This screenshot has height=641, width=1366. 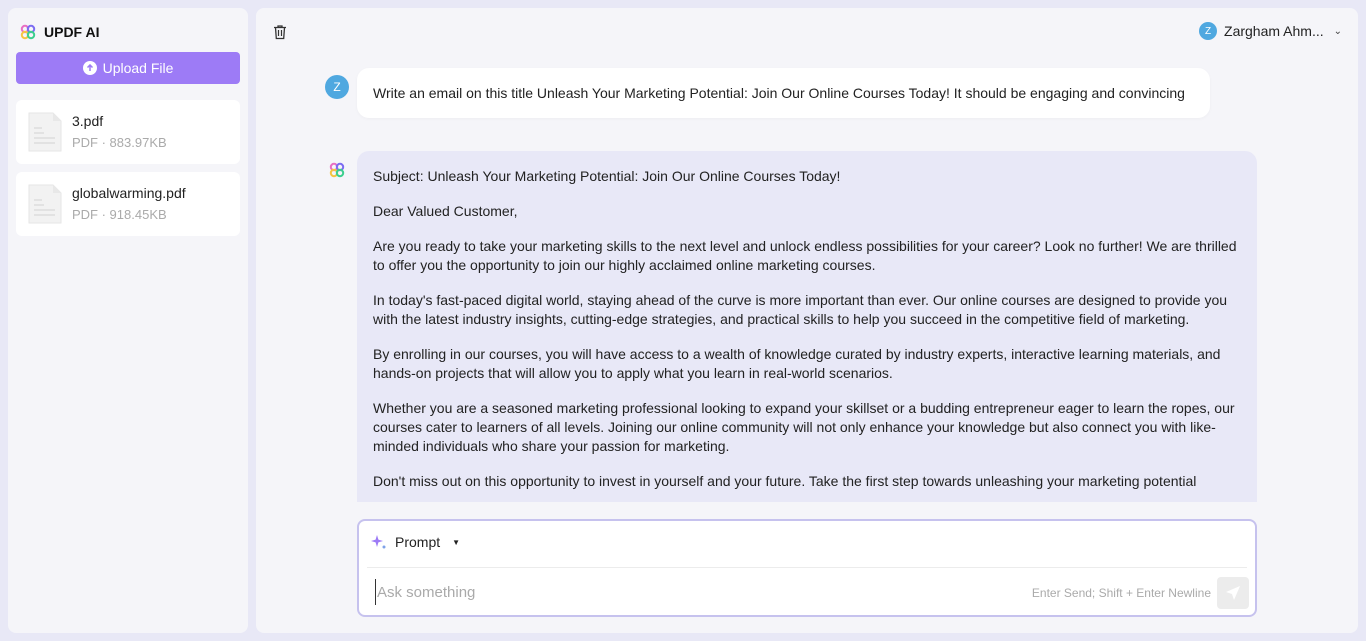 What do you see at coordinates (129, 193) in the screenshot?
I see `file-name: globalwarming.pdf` at bounding box center [129, 193].